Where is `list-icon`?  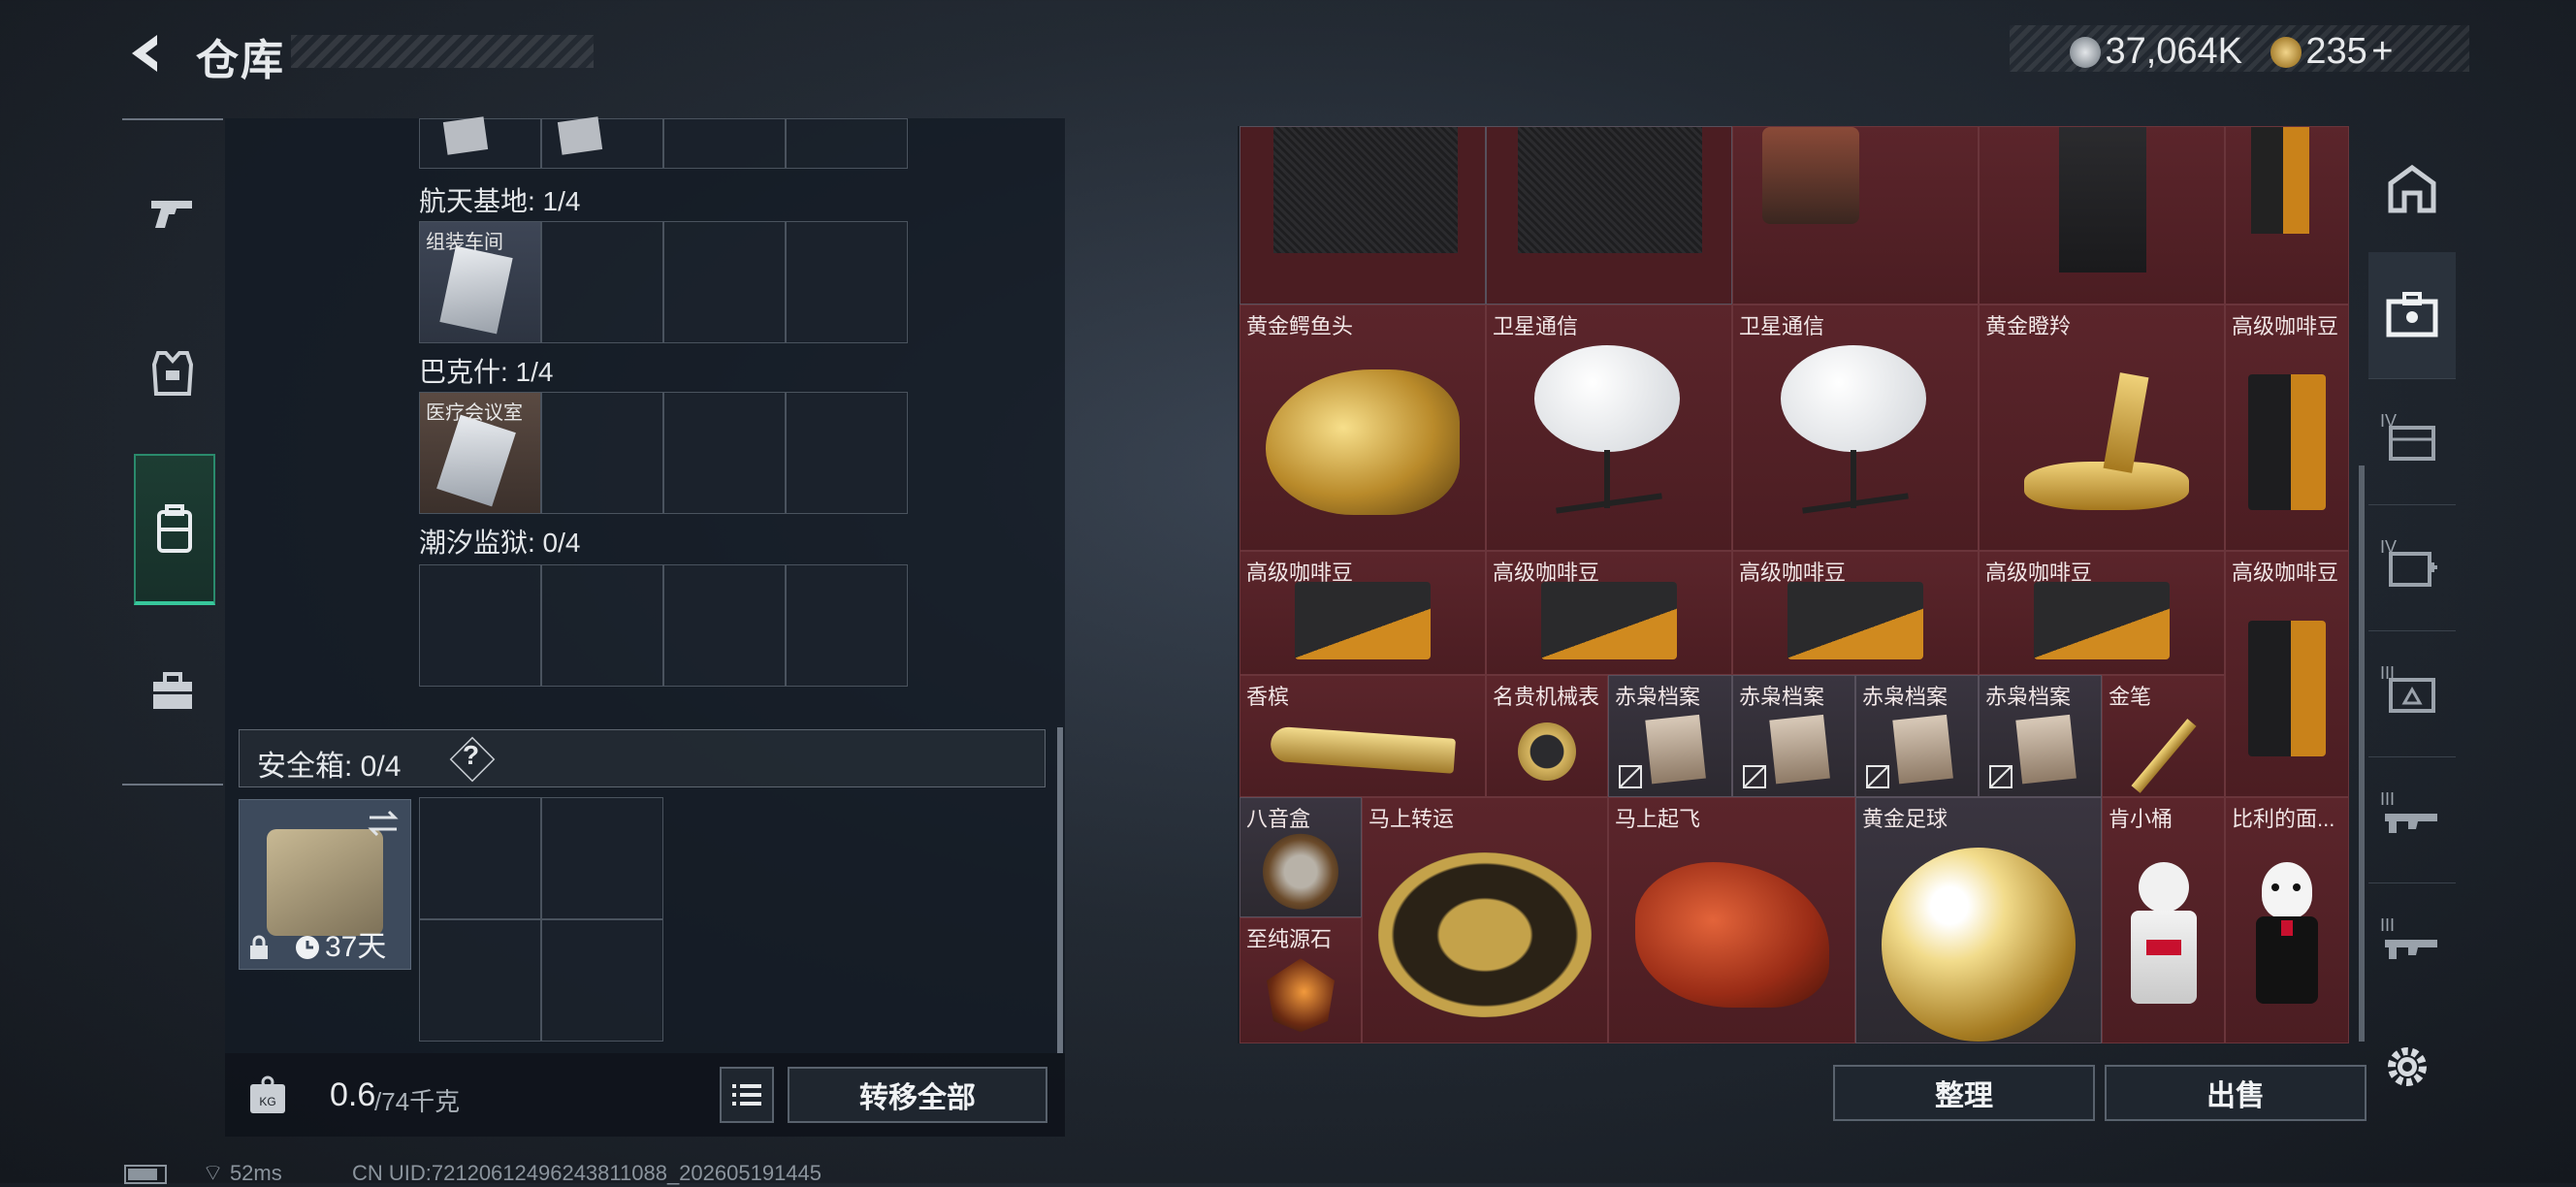 list-icon is located at coordinates (746, 1095).